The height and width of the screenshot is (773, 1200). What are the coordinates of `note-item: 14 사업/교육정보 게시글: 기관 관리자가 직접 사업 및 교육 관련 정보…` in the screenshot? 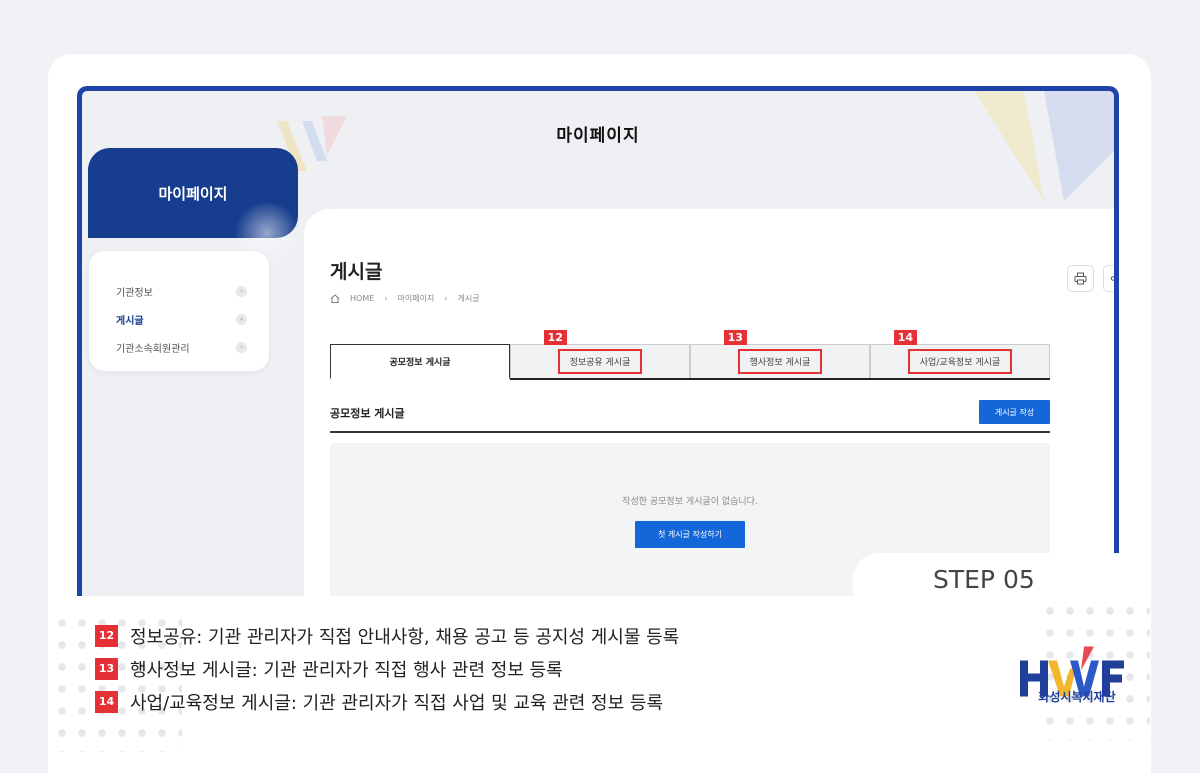 It's located at (387, 701).